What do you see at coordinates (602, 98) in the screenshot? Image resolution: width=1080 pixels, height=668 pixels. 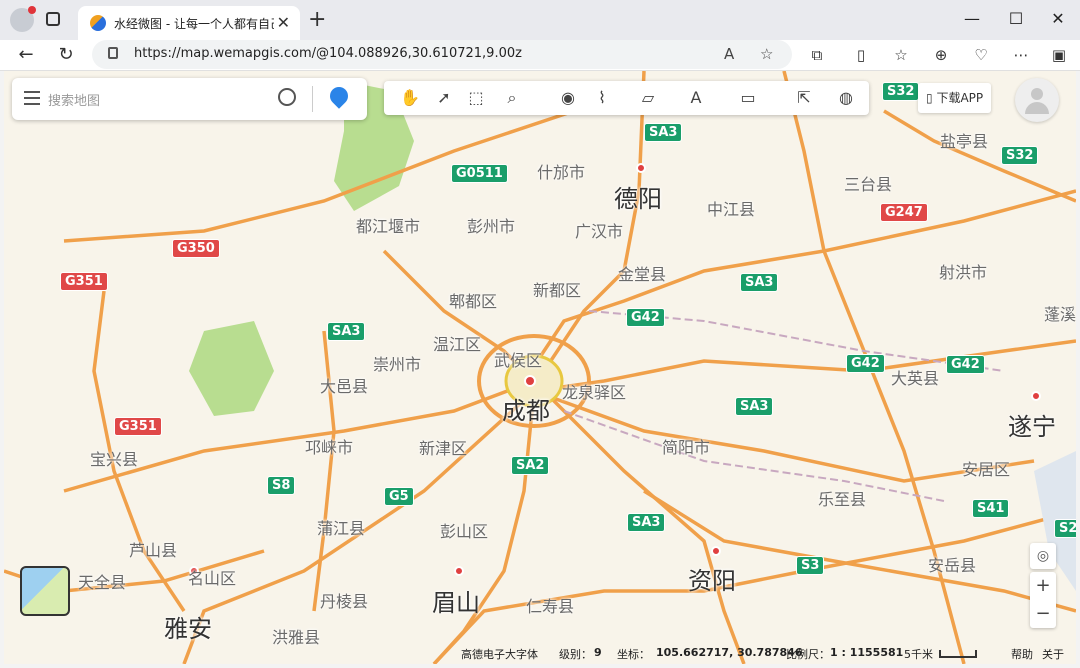 I see `polyline-icon: ⌇` at bounding box center [602, 98].